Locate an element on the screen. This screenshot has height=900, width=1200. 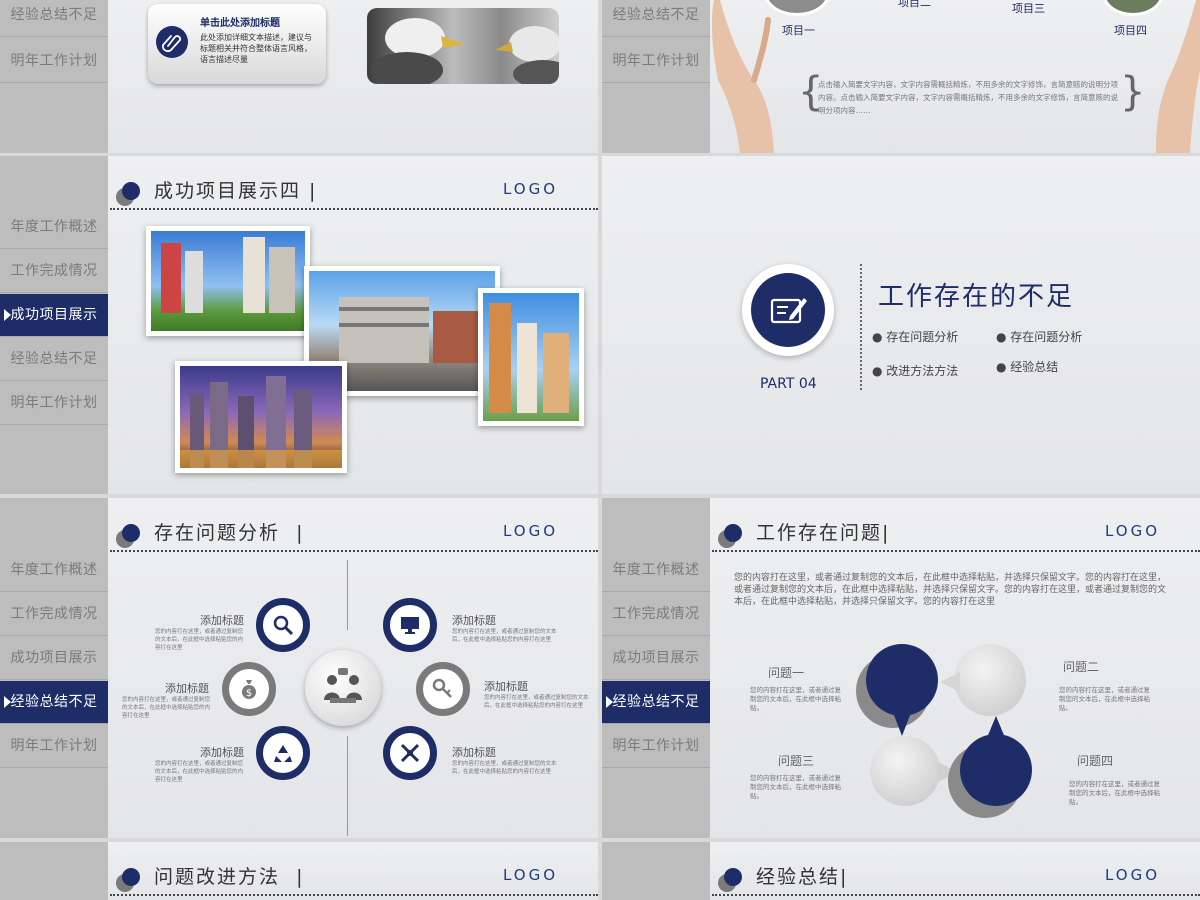
key-icon is located at coordinates (443, 689).